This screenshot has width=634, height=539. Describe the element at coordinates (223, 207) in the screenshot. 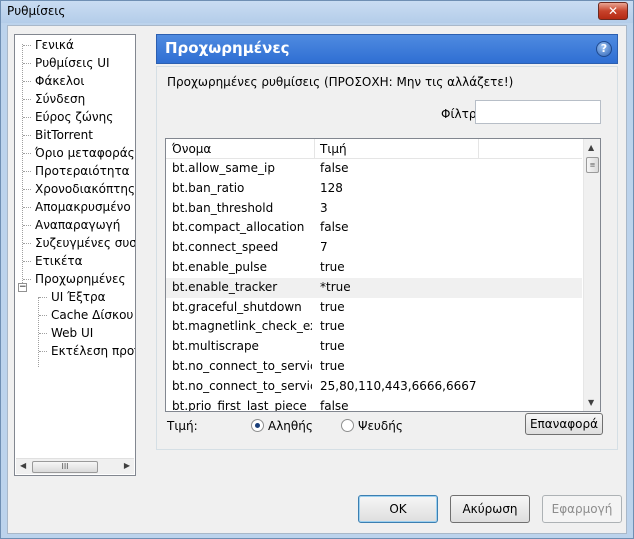

I see `setting-name: bt.ban_threshold` at that location.